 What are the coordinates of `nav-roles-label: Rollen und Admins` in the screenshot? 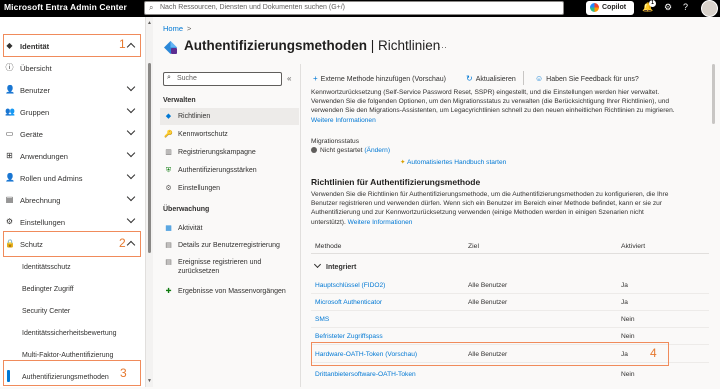 It's located at (51, 178).